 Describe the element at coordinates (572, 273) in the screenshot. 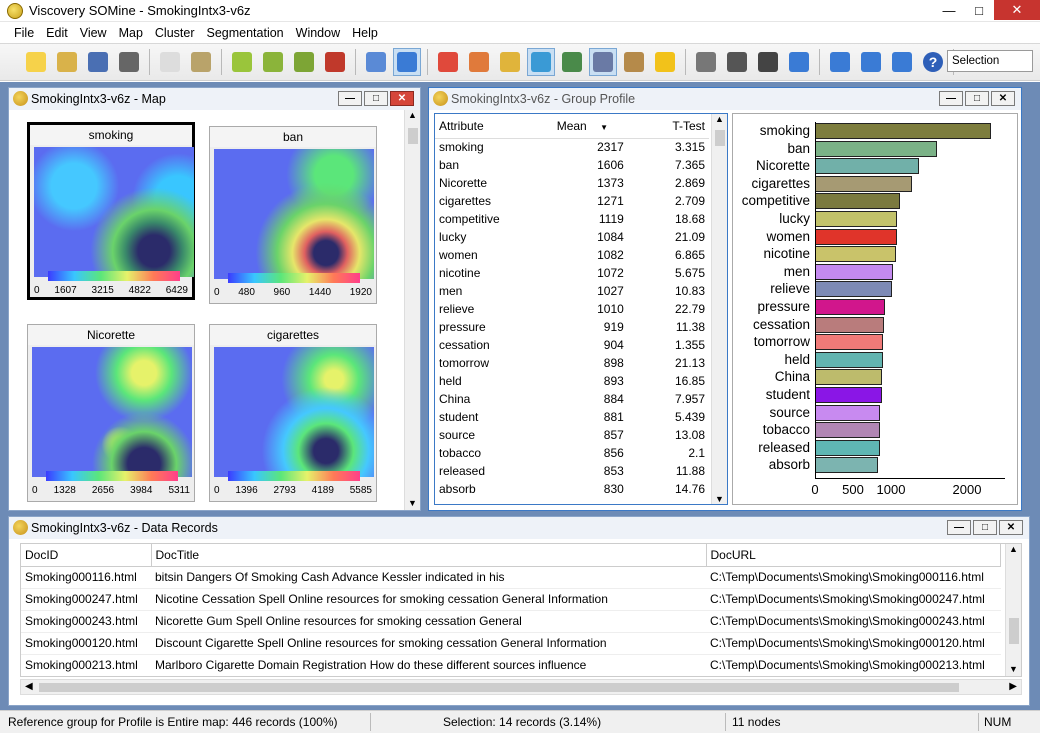

I see `profile-row: nicotine 1072 5.675` at that location.